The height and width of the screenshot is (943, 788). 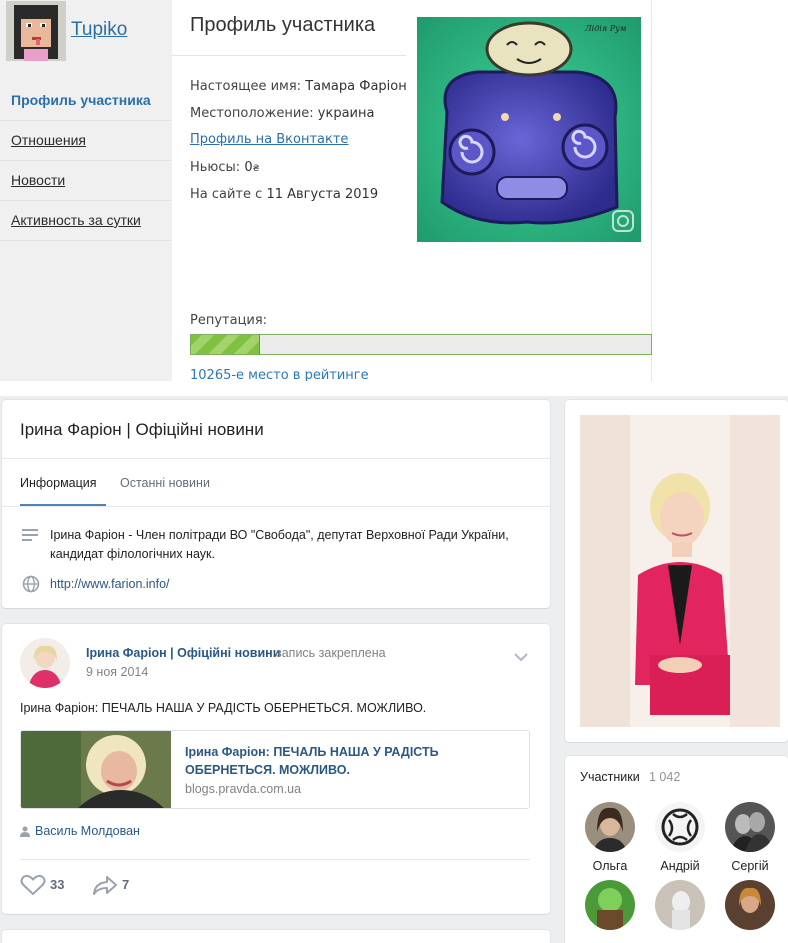 What do you see at coordinates (81, 100) in the screenshot?
I see `menu-profile-label: Профиль участника` at bounding box center [81, 100].